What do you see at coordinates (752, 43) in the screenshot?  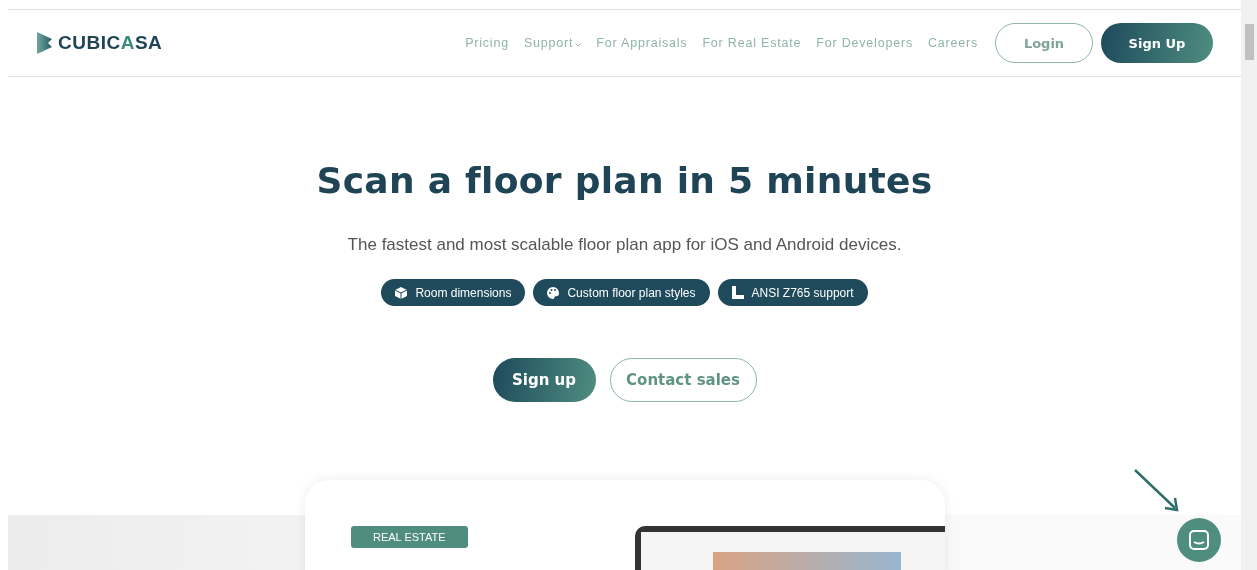 I see `nav-link: For Real Estate` at bounding box center [752, 43].